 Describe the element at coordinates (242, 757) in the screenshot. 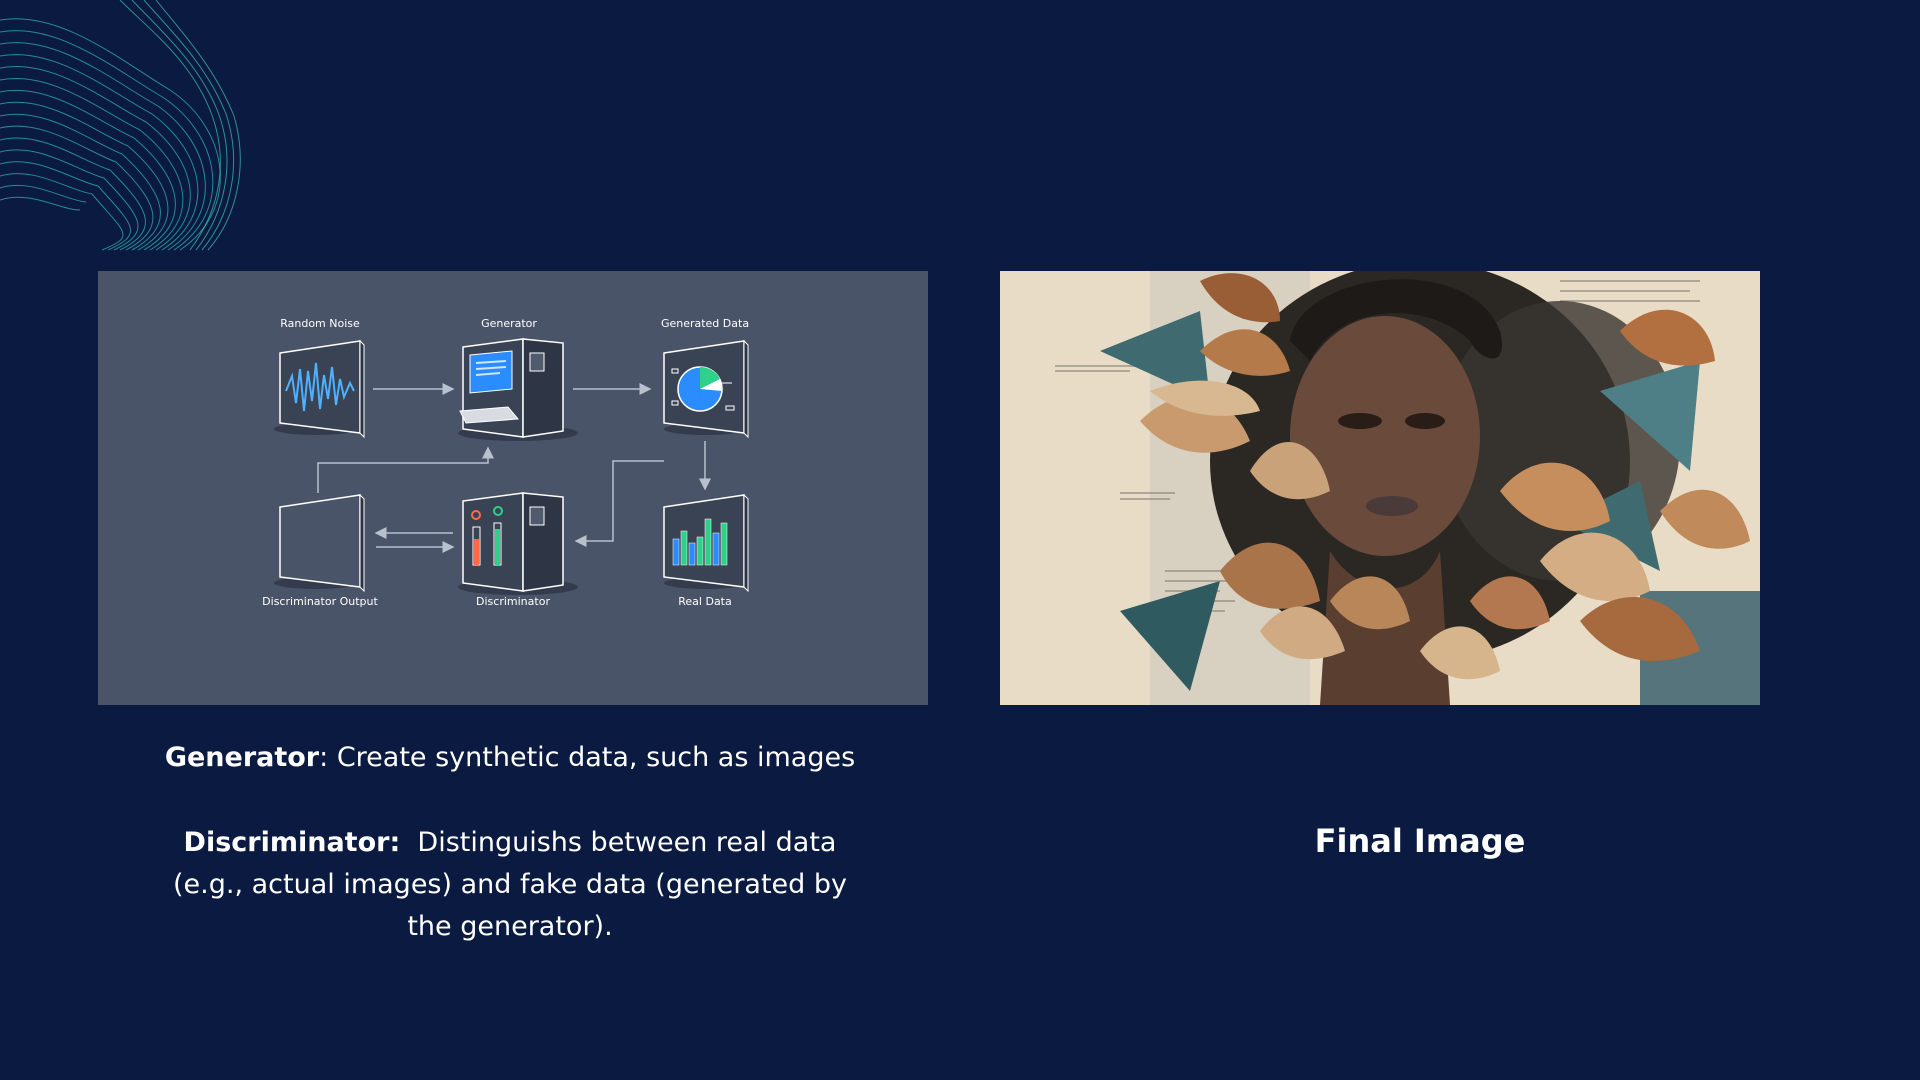

I see `generator-term: Generator` at that location.